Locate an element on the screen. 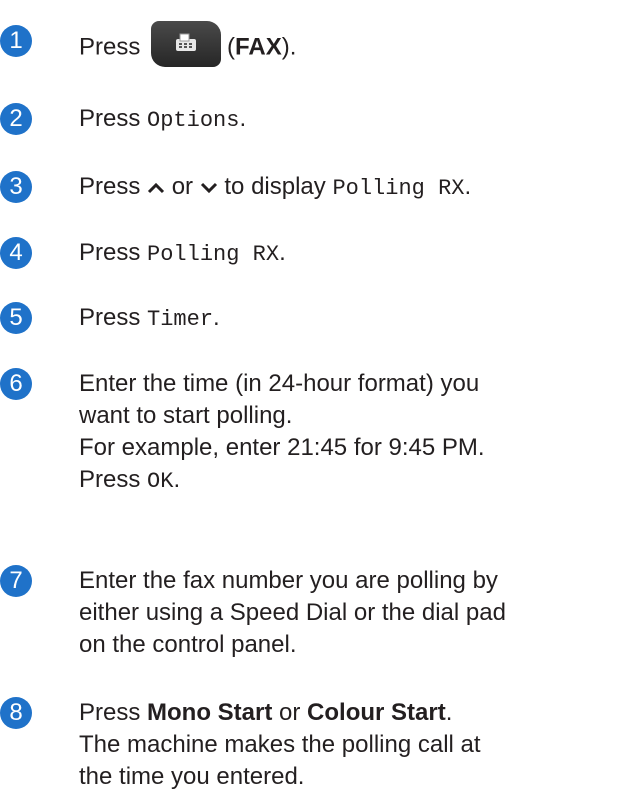 This screenshot has width=619, height=798. step-number-badge: 4 is located at coordinates (16, 253).